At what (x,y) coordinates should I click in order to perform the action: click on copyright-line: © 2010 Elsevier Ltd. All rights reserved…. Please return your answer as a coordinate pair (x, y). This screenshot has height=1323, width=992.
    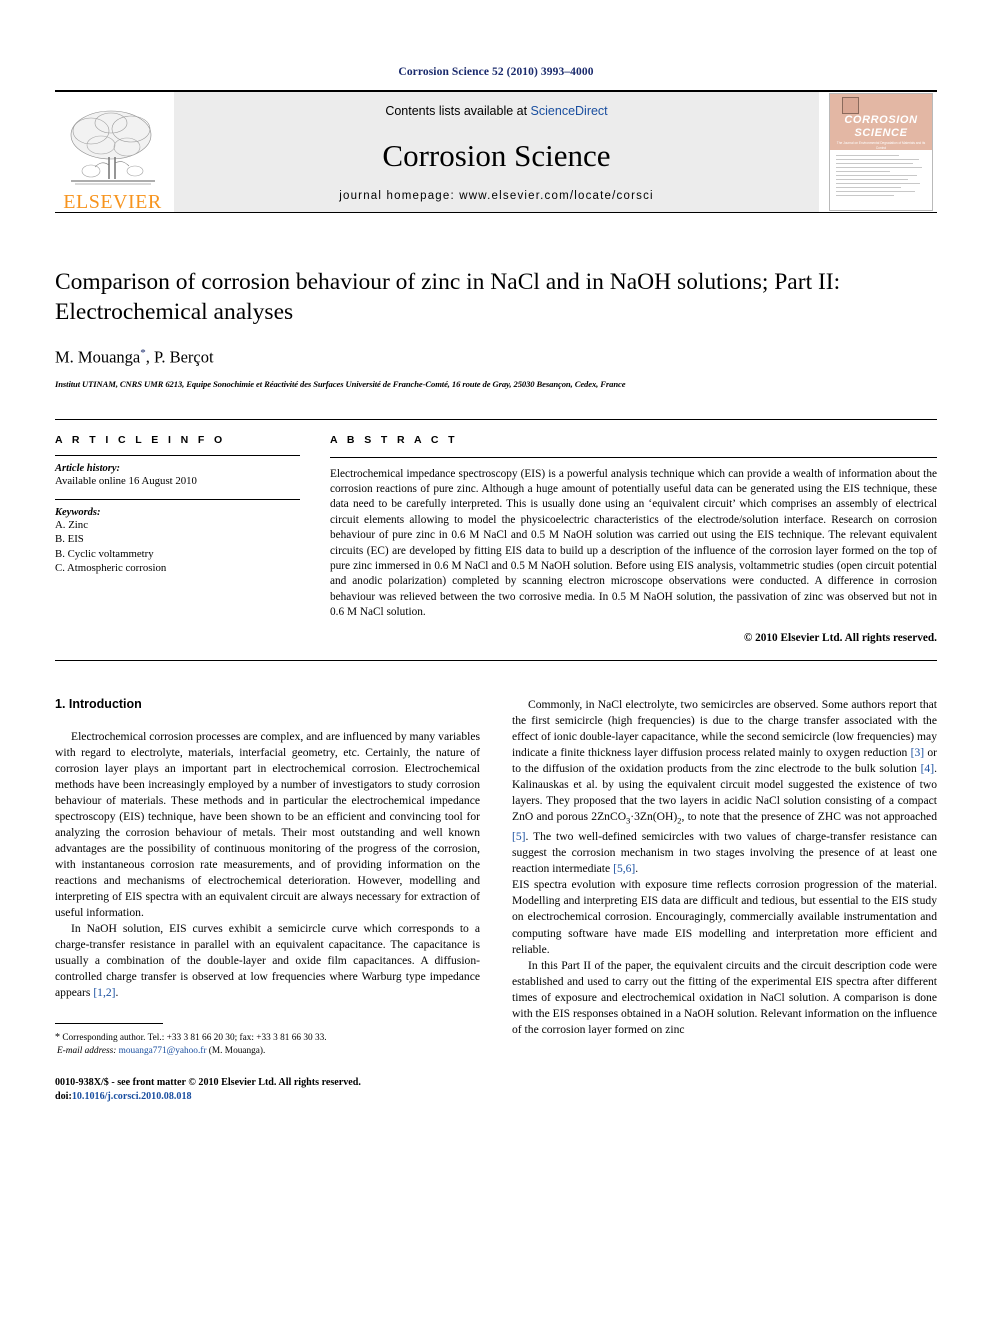
    Looking at the image, I should click on (840, 637).